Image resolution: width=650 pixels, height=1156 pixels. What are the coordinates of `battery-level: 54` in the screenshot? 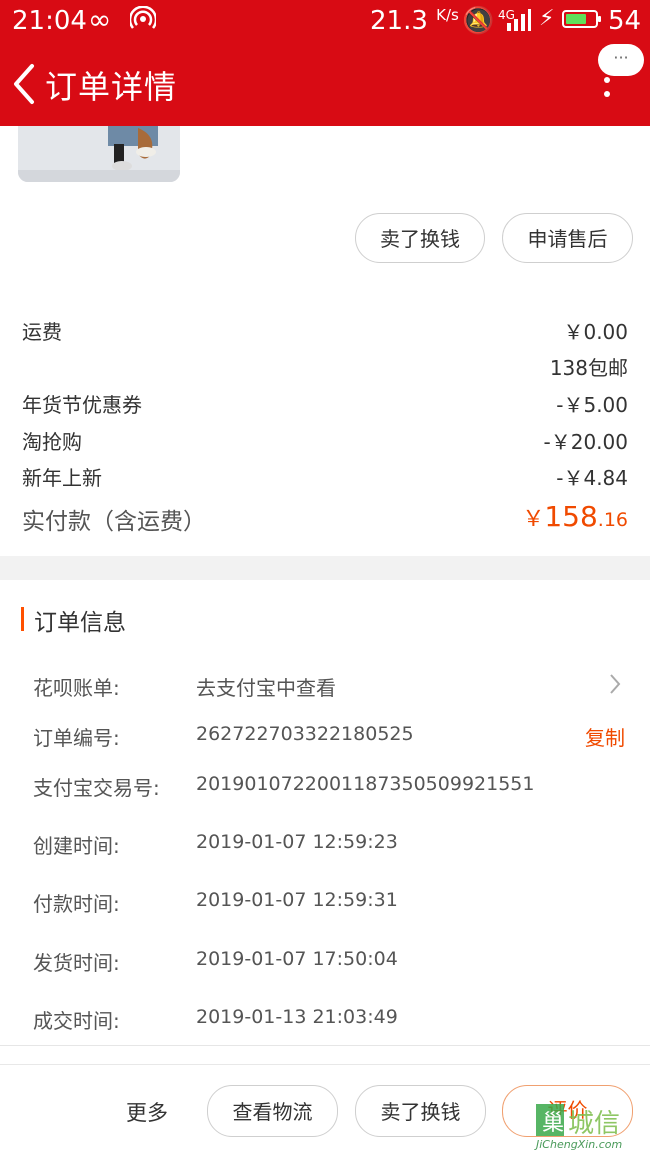 It's located at (625, 21).